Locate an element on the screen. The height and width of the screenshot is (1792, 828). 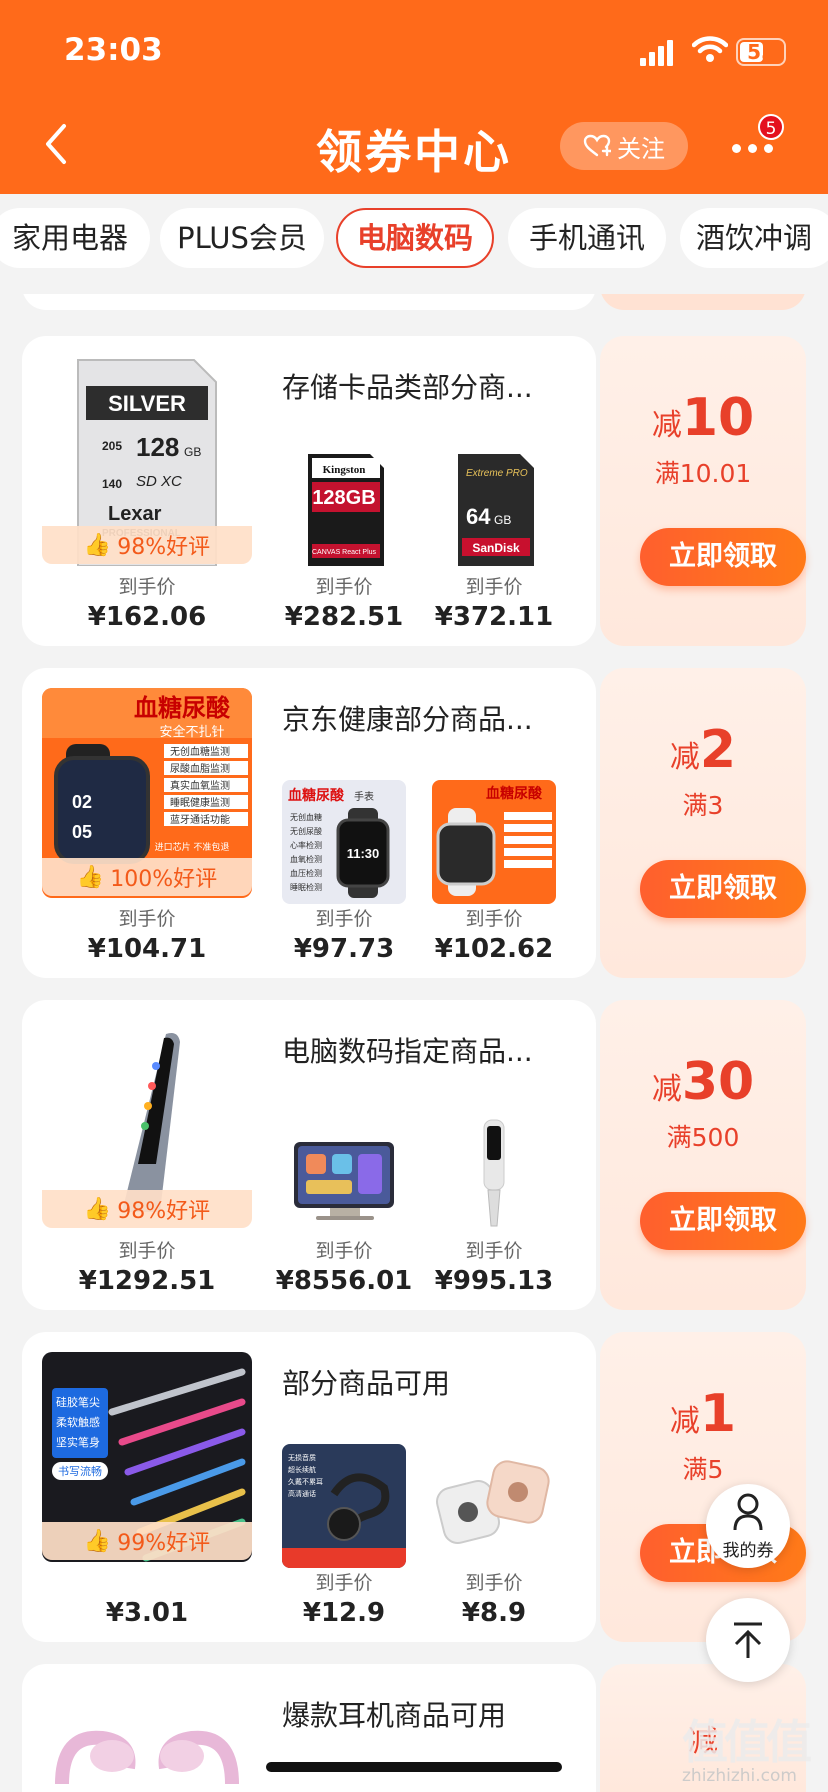
coupon-products-panel: 爆款耳机商品可用 is located at coordinates (309, 1728).